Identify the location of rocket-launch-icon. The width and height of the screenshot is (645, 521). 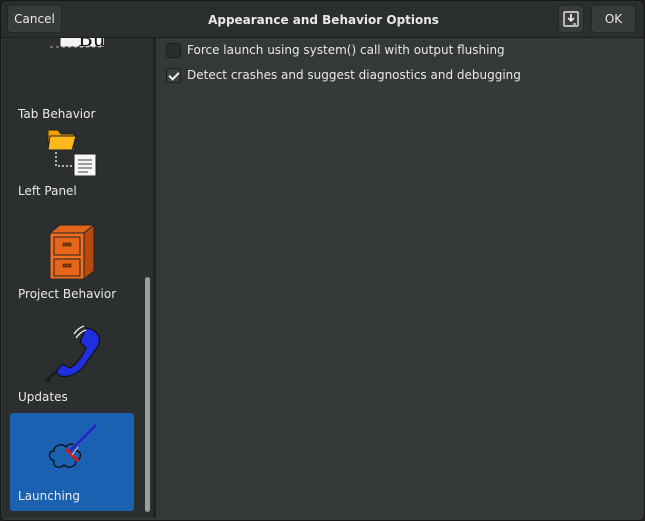
(73, 445).